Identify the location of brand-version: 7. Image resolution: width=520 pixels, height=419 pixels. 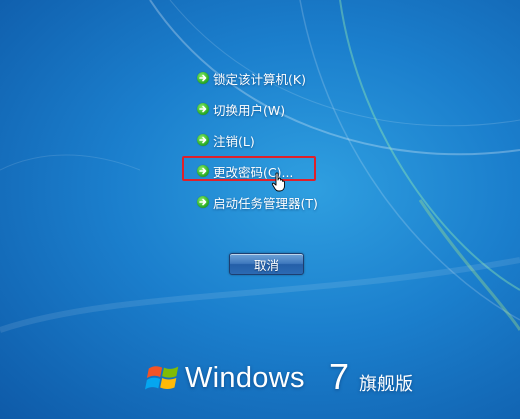
(339, 376).